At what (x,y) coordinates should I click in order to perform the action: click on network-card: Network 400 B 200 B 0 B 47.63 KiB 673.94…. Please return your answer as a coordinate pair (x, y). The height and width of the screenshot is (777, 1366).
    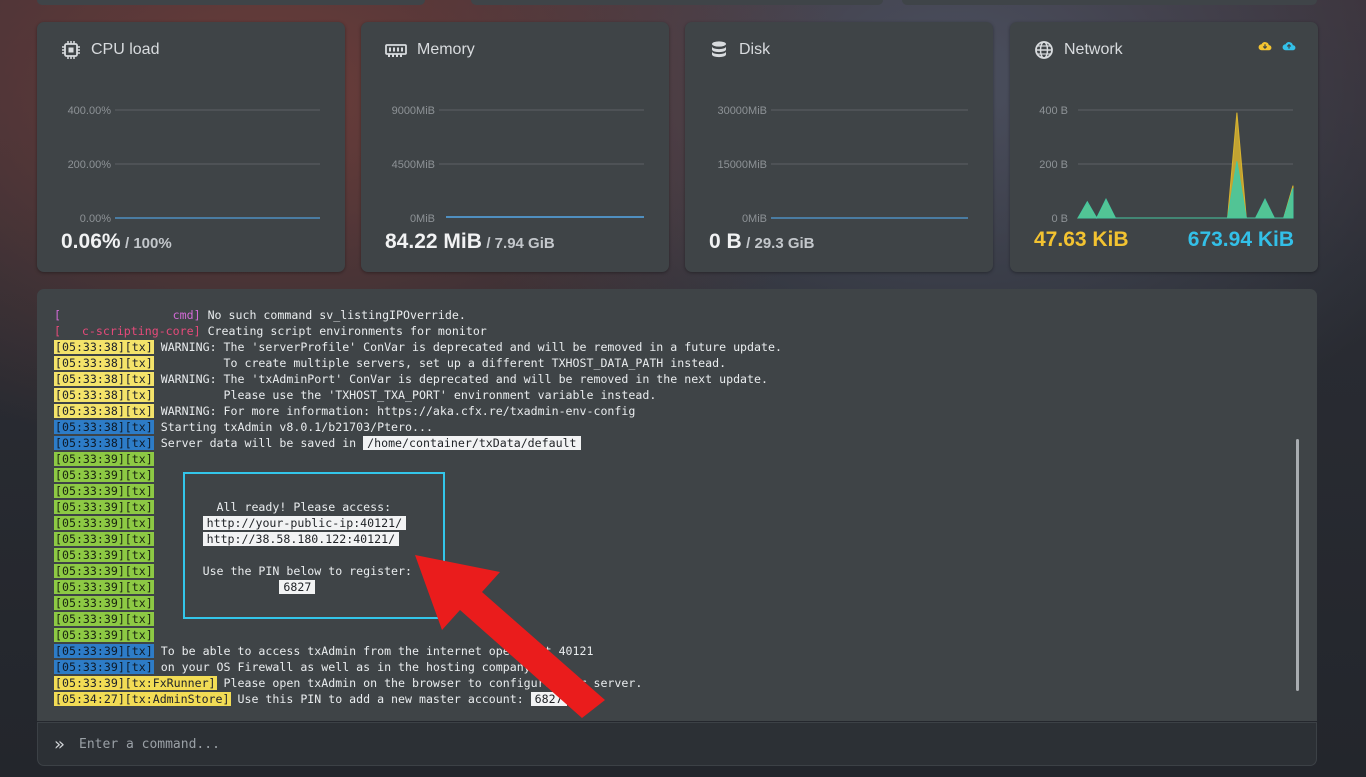
    Looking at the image, I should click on (1164, 147).